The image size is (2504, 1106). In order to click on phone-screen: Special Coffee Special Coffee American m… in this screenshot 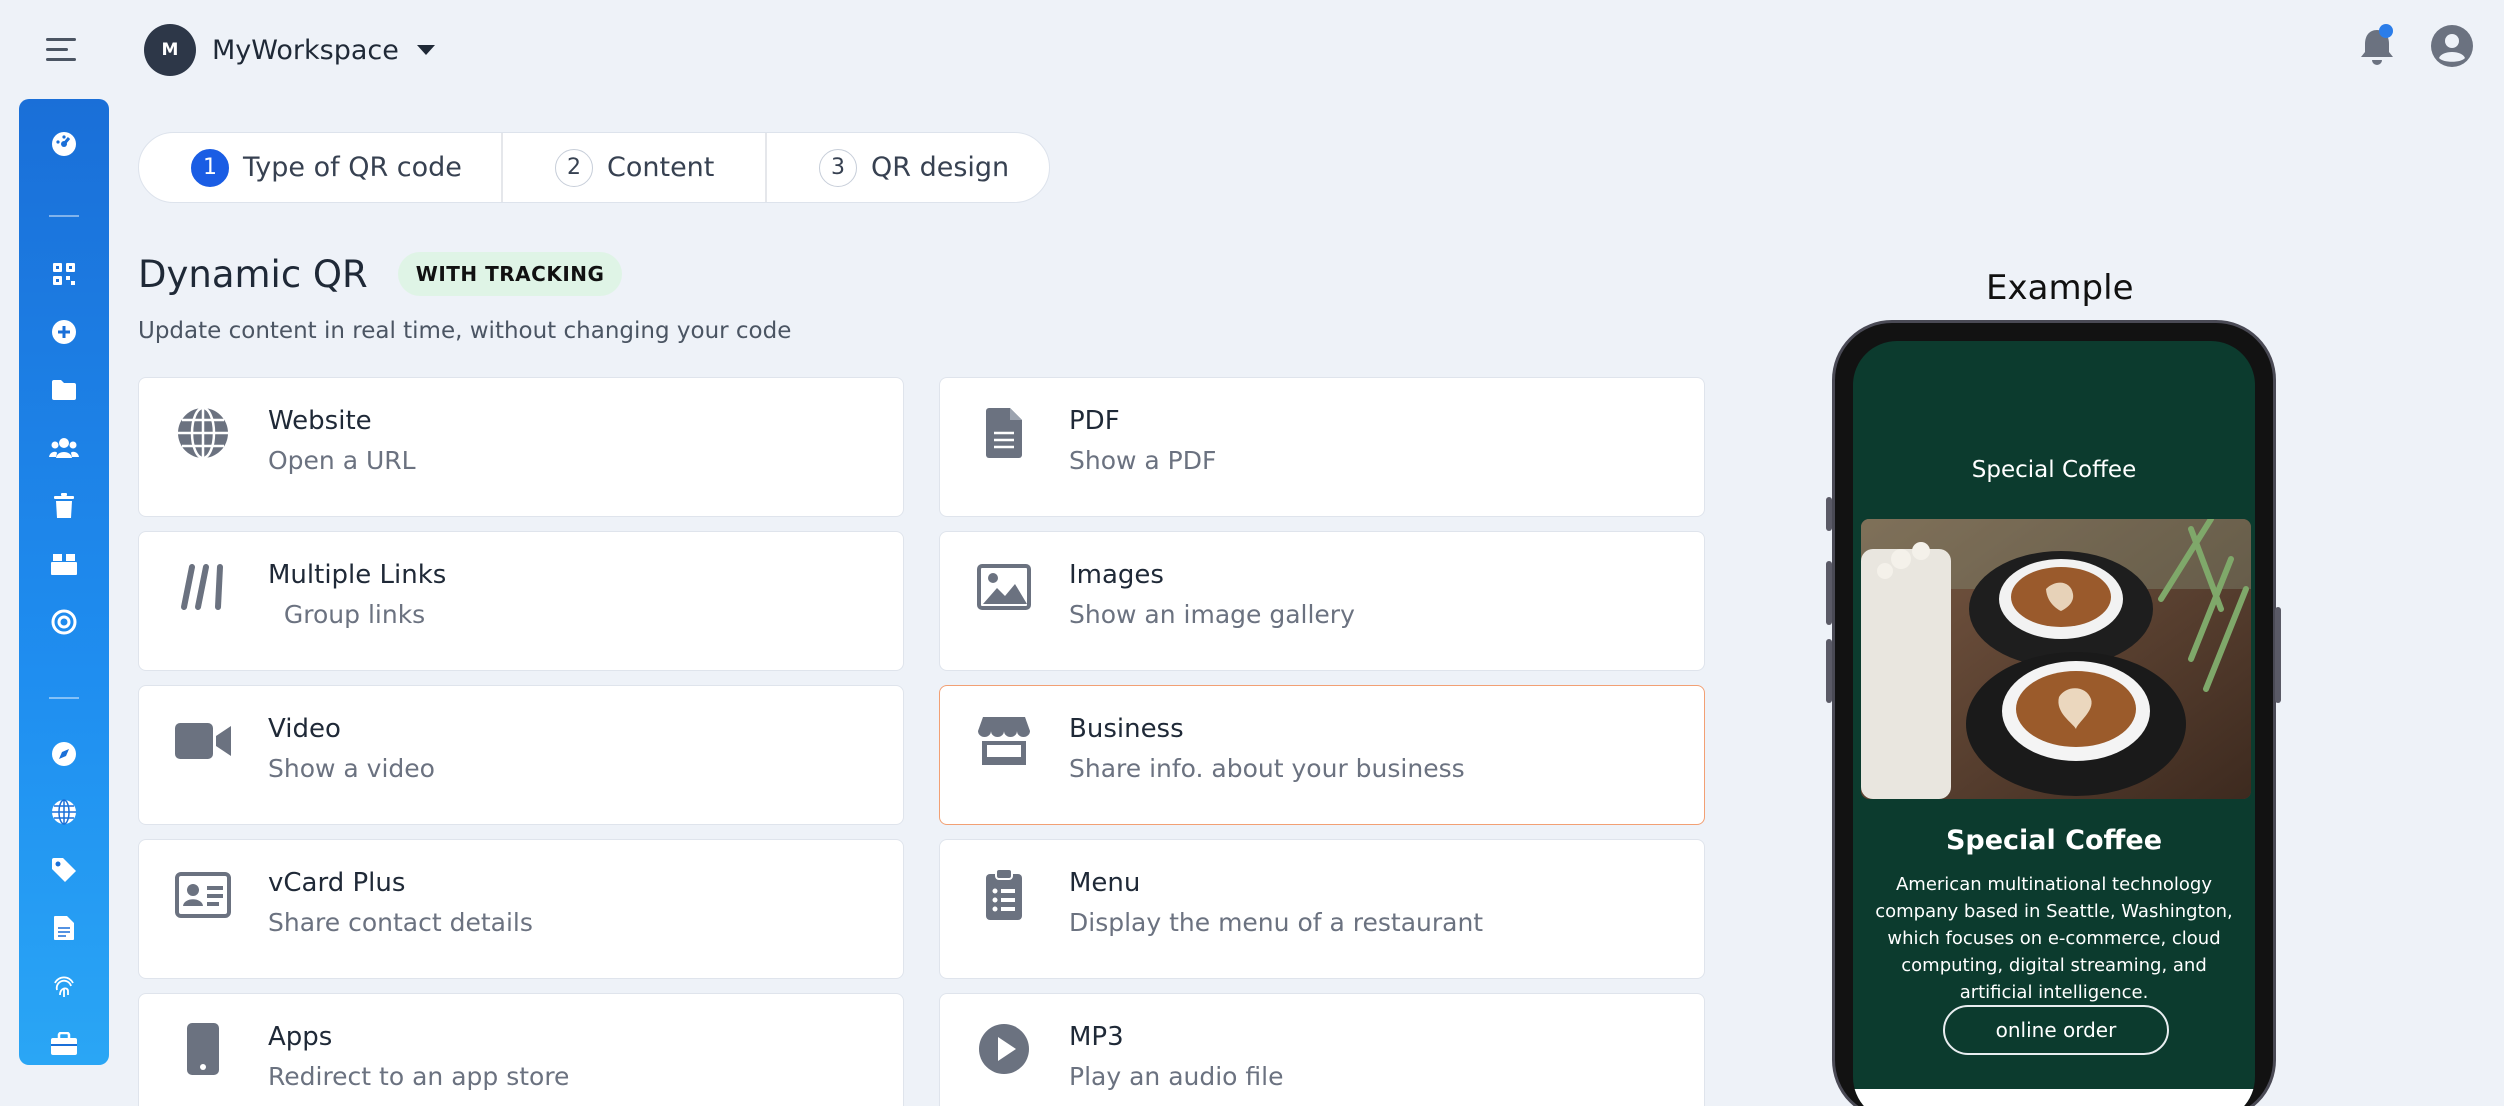, I will do `click(2054, 723)`.